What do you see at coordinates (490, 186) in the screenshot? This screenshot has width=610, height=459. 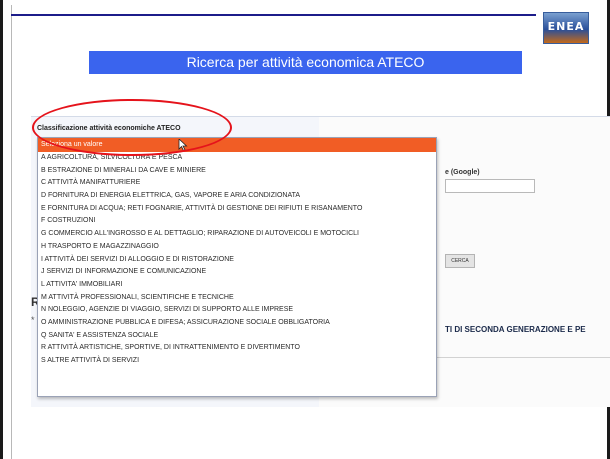 I see `google-search-input` at bounding box center [490, 186].